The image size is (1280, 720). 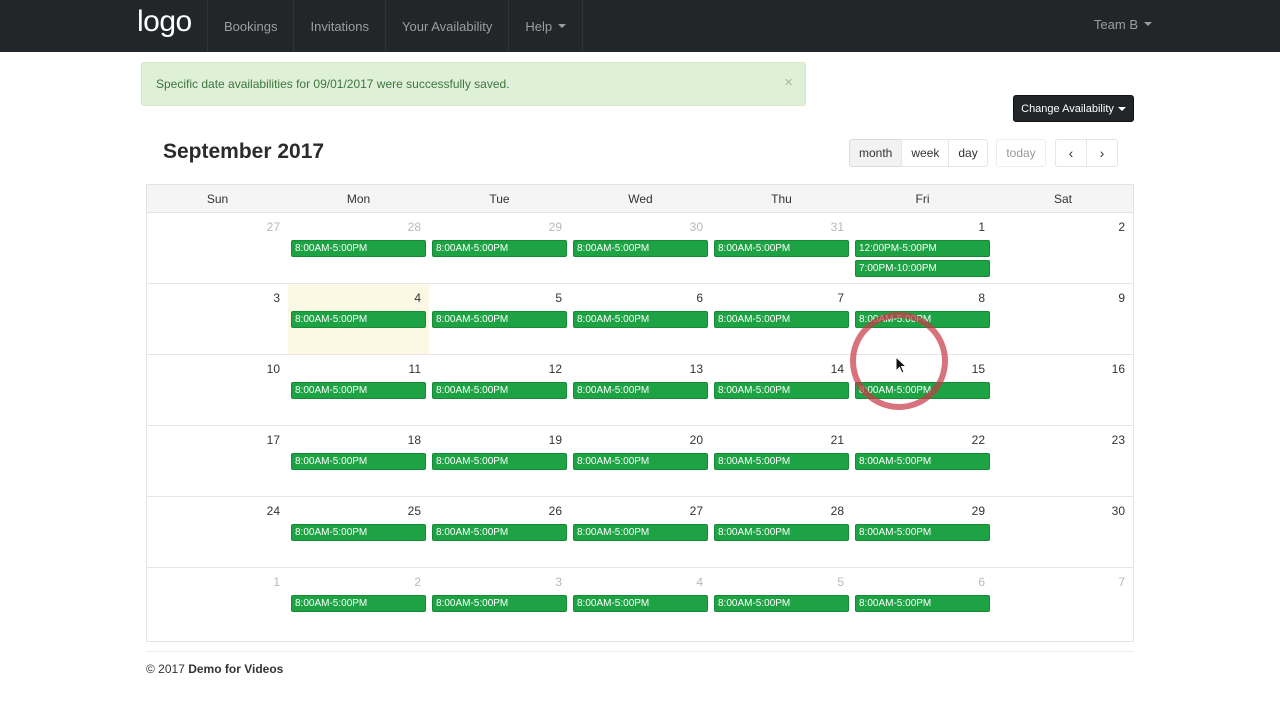 I want to click on calendar-day-cell: 19 8:00AM-5:00PM, so click(x=499, y=461).